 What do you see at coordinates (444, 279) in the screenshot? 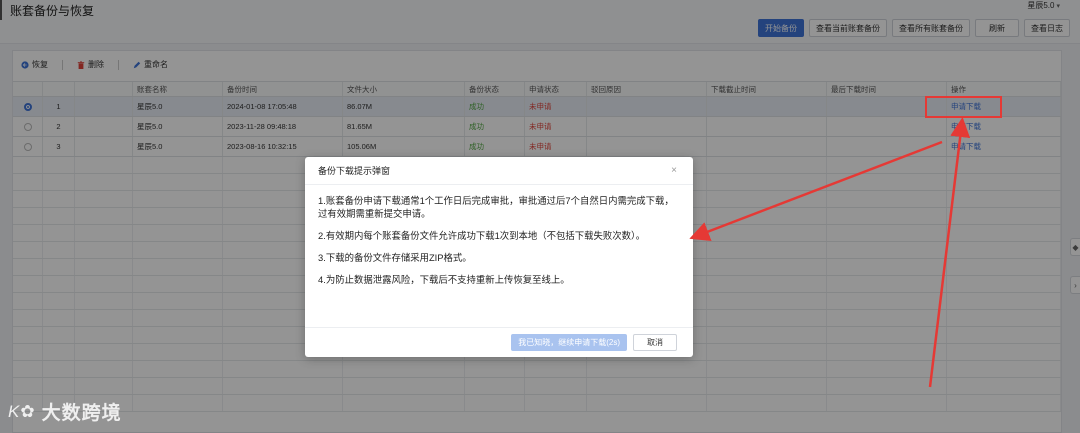
I see `dialog-line: 4.为防止数据泄露风险，下载后不支持重新上传恢复至线上。` at bounding box center [444, 279].